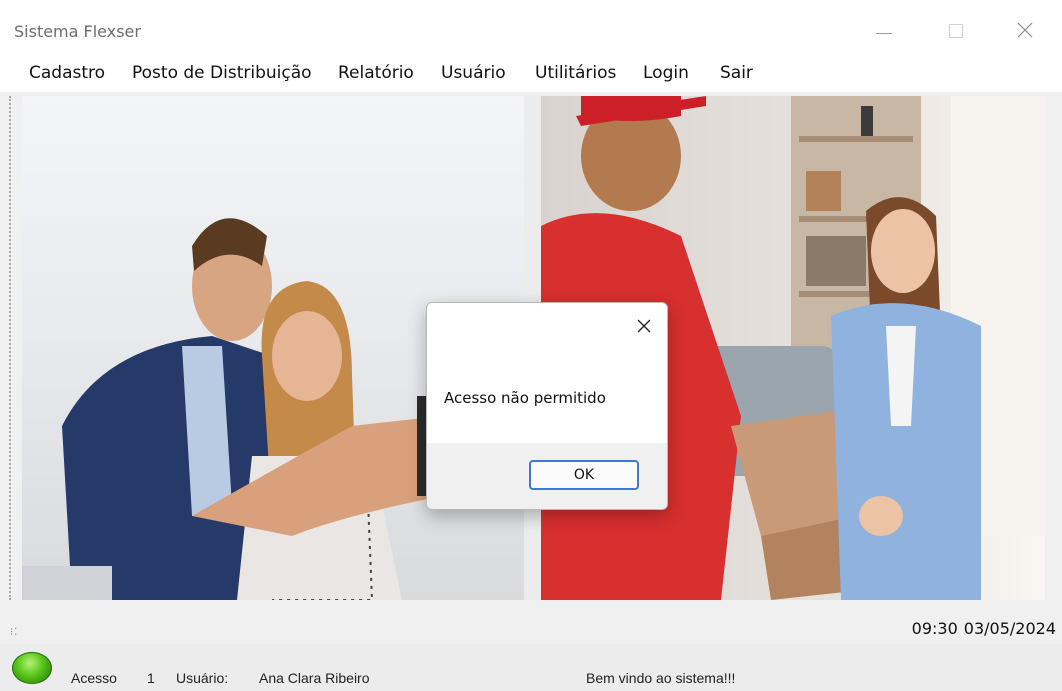  What do you see at coordinates (314, 678) in the screenshot?
I see `usuario-value: Ana Clara Ribeiro` at bounding box center [314, 678].